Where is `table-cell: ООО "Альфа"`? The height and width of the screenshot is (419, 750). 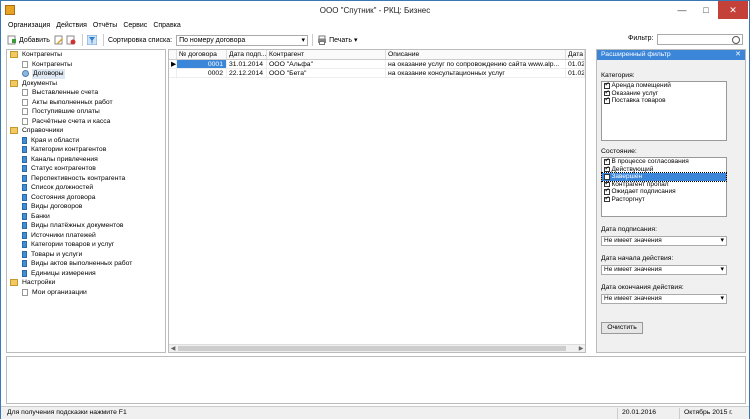
table-cell: ООО "Альфа" is located at coordinates (326, 64).